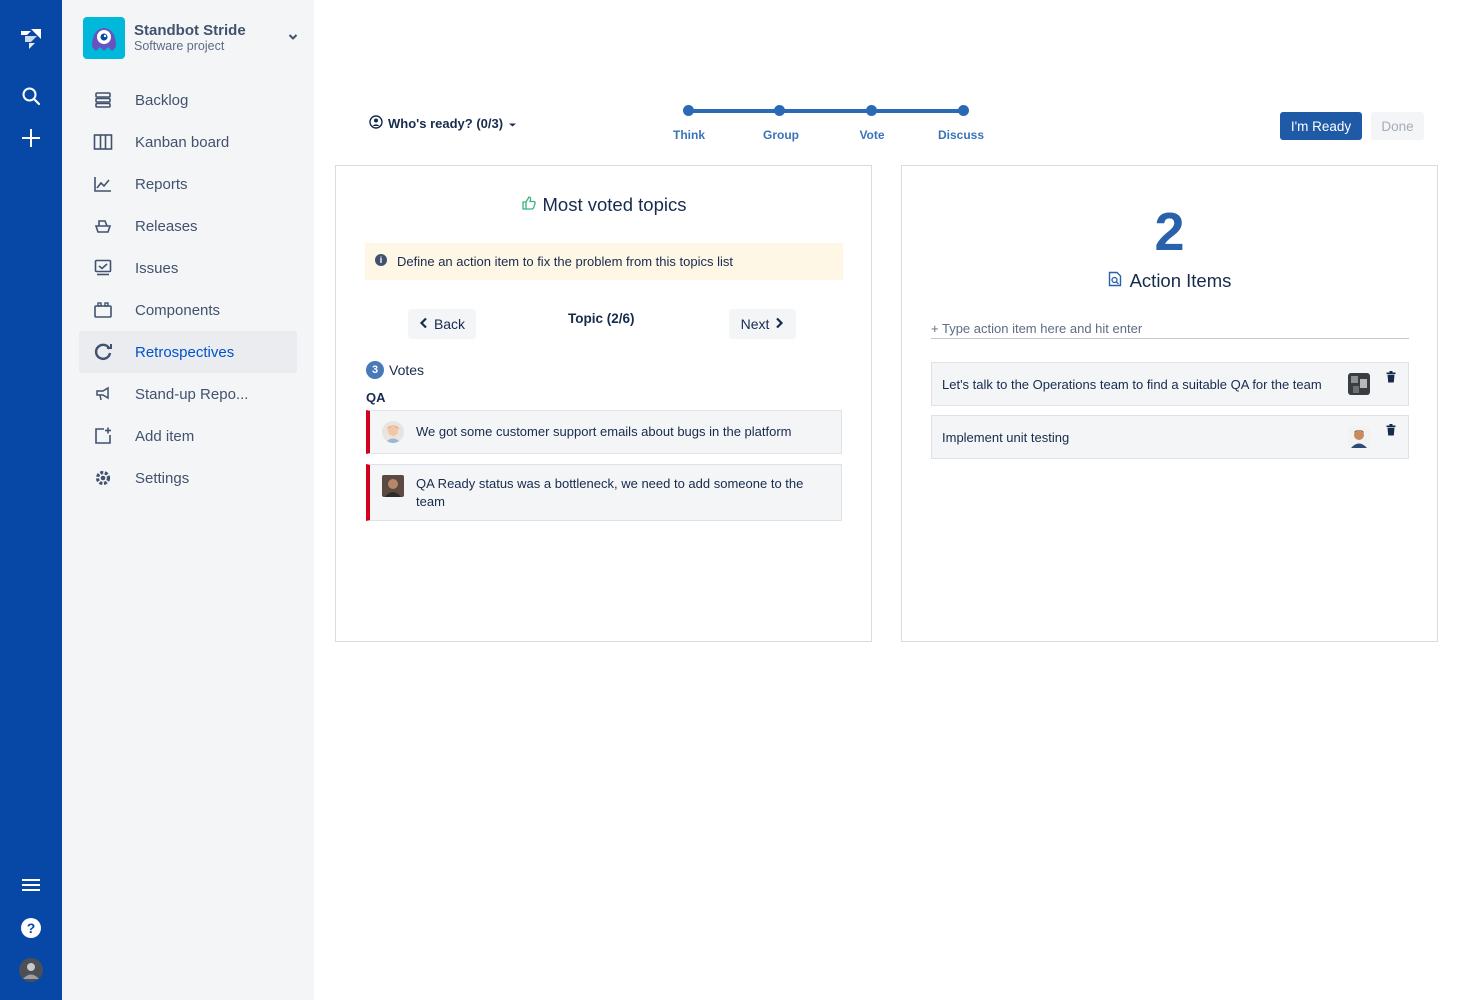 This screenshot has width=1460, height=1000. Describe the element at coordinates (376, 397) in the screenshot. I see `topic-group-name: QA` at that location.